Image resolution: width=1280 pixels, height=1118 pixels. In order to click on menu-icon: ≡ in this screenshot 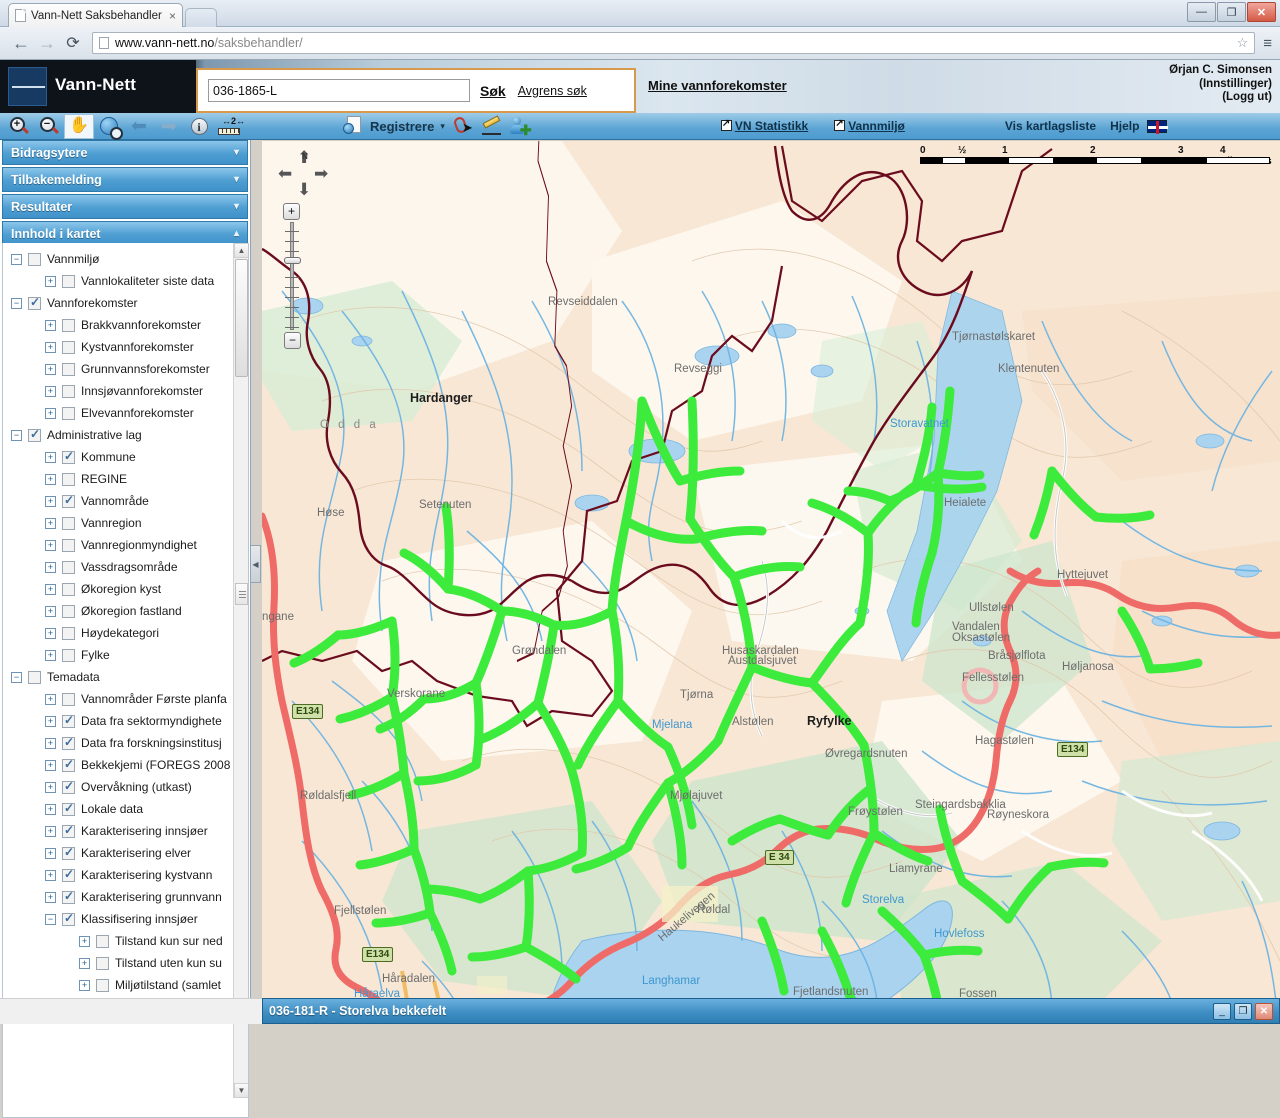, I will do `click(1267, 43)`.